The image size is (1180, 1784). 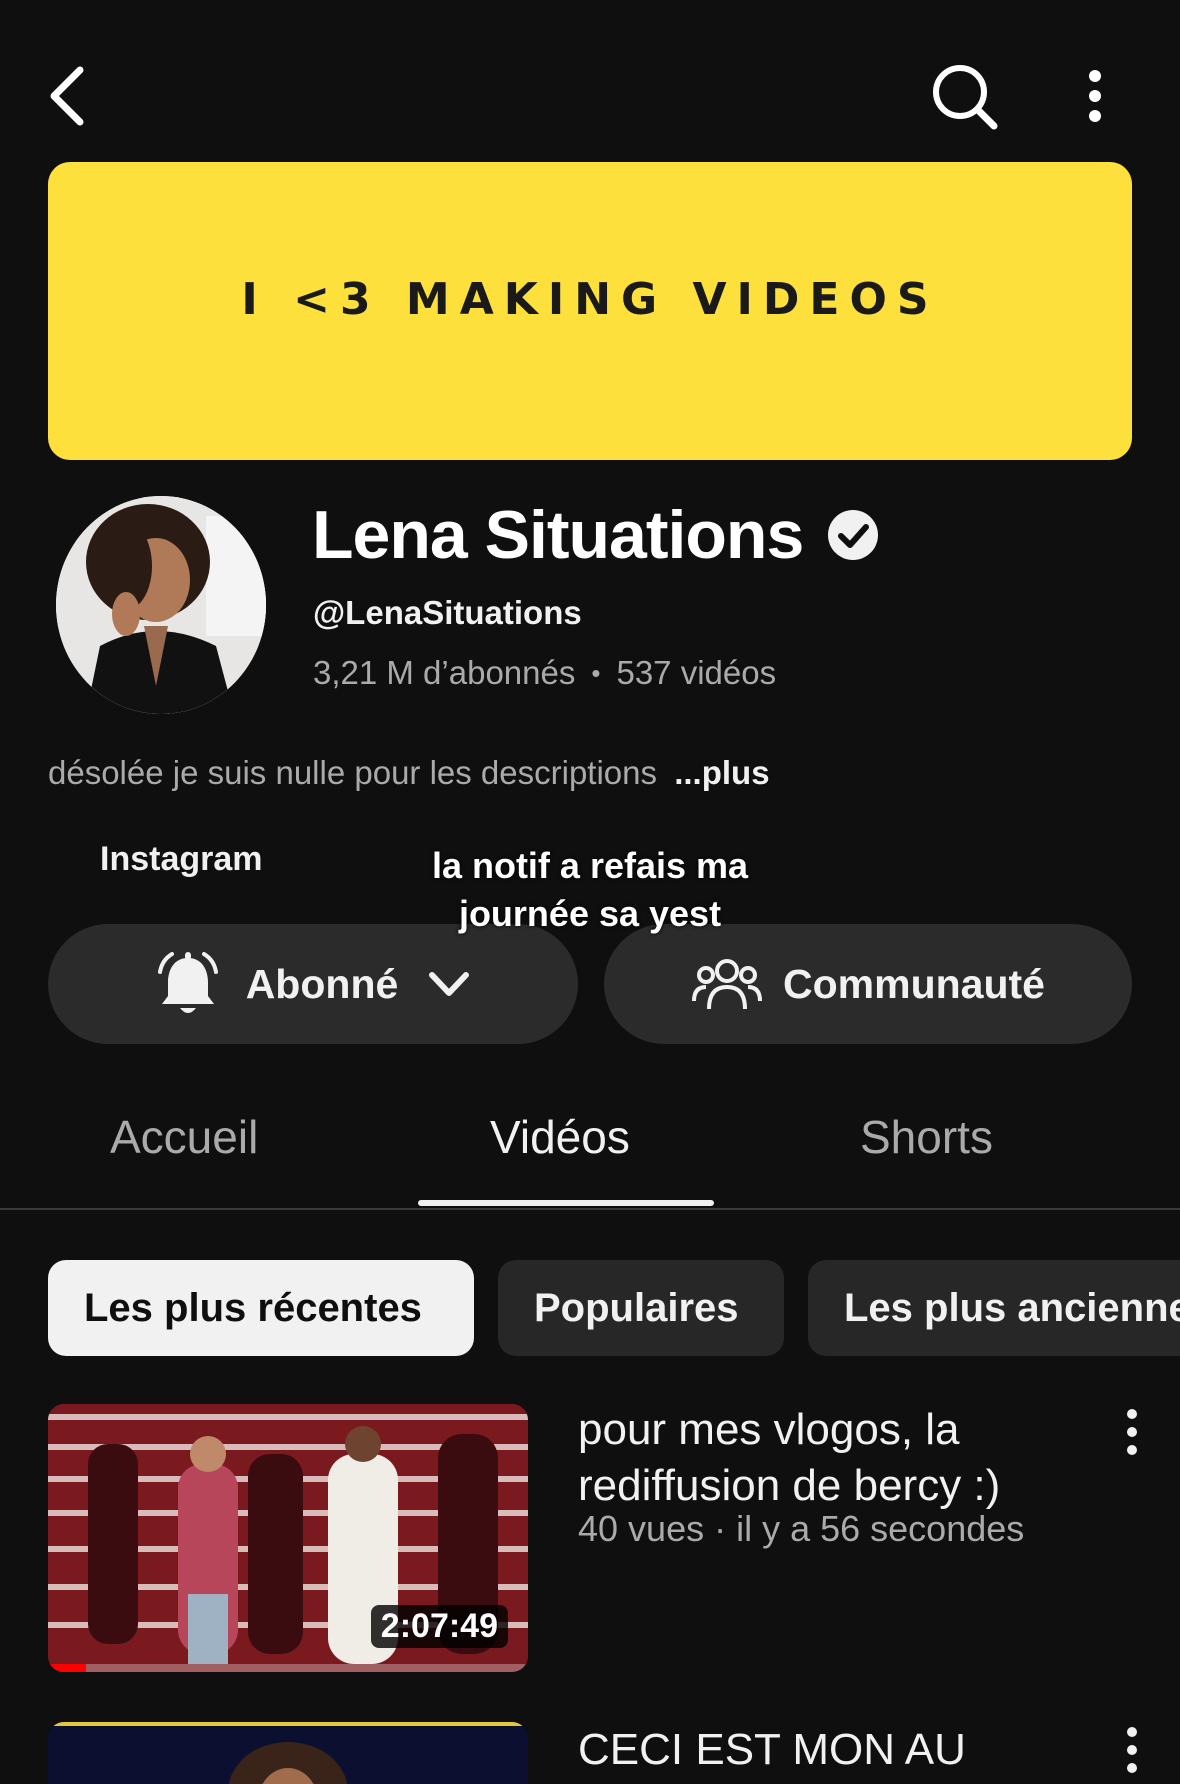 I want to click on video-duration: 2:07:49, so click(x=439, y=1626).